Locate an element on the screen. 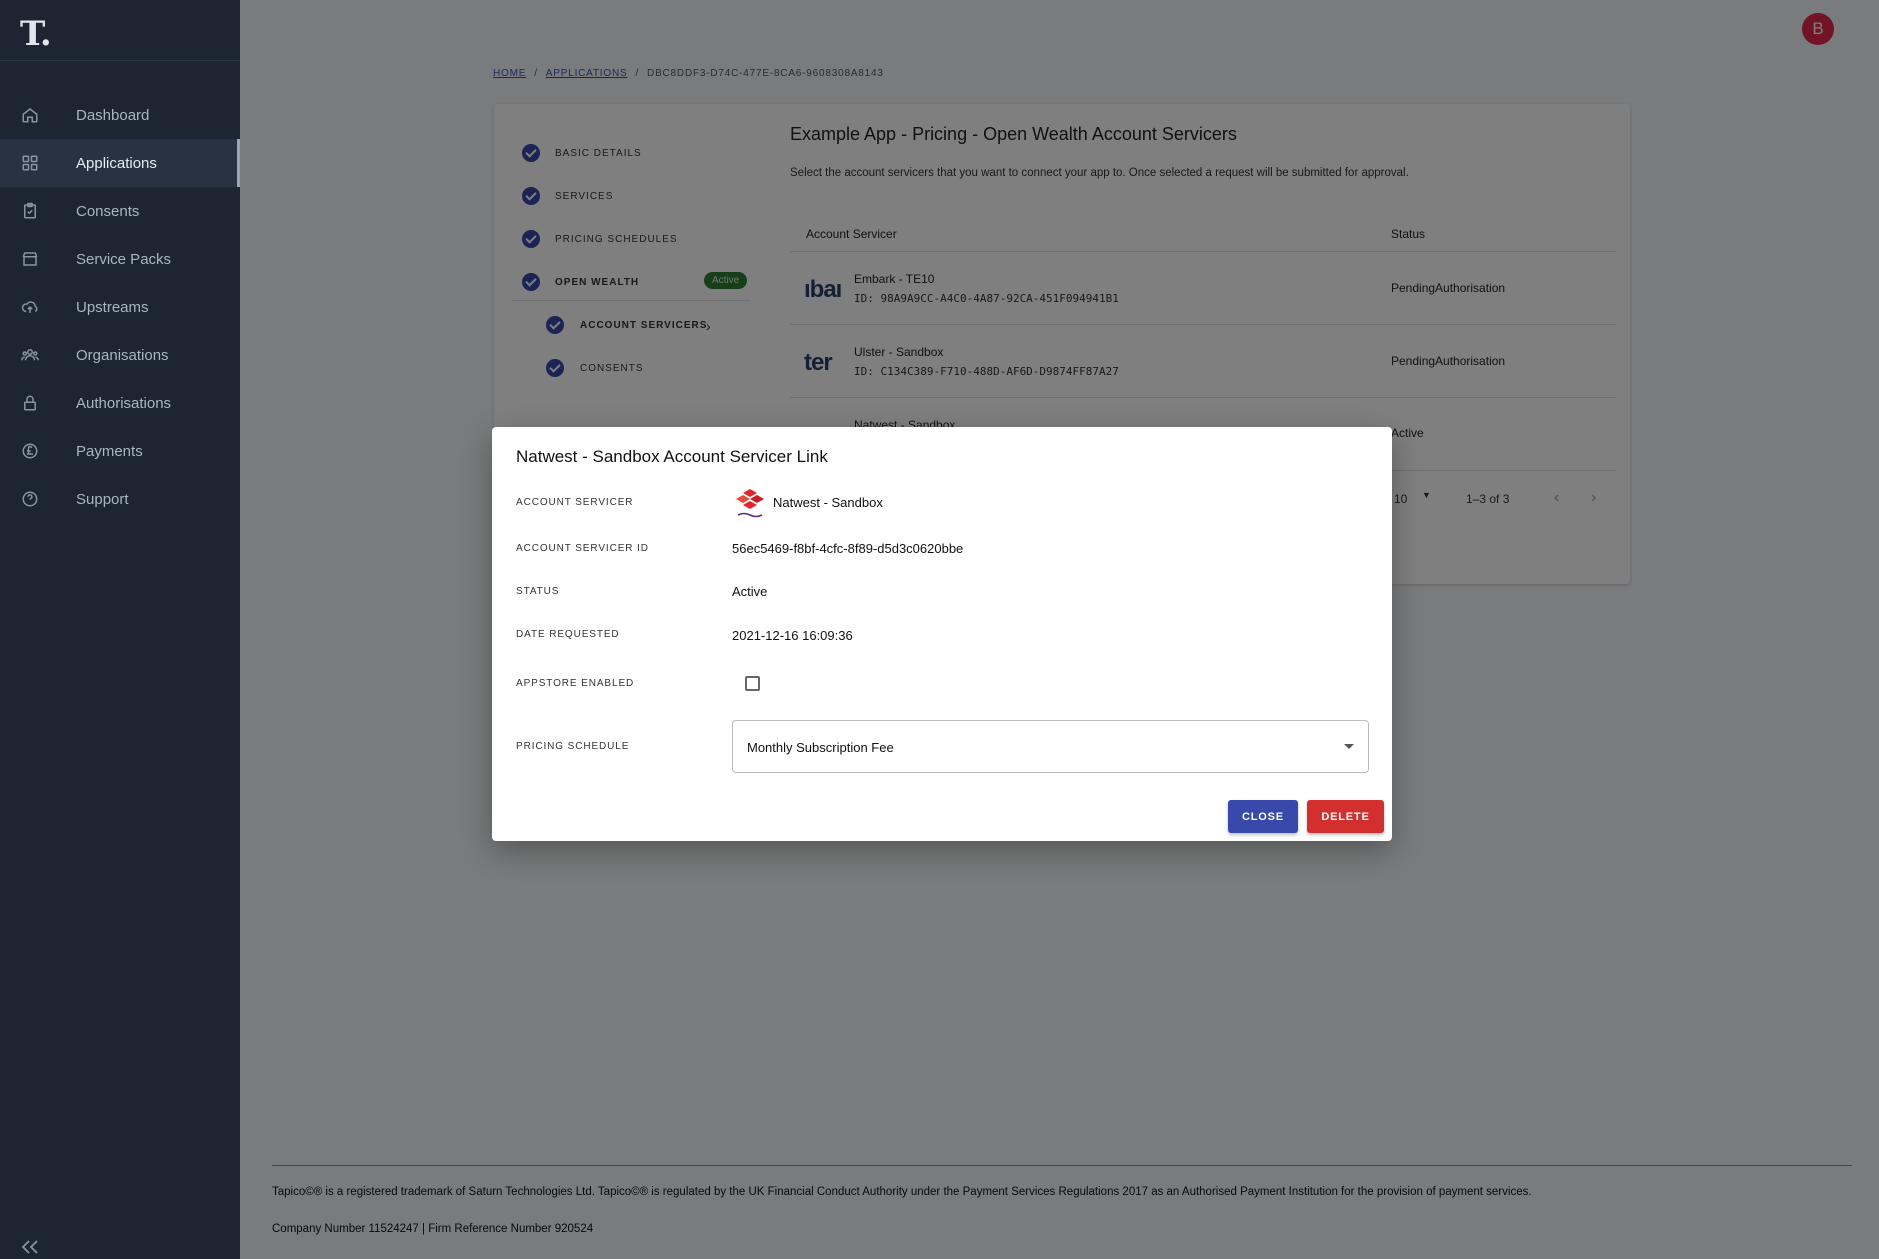  sidebar-item-consents: Consents is located at coordinates (120, 211).